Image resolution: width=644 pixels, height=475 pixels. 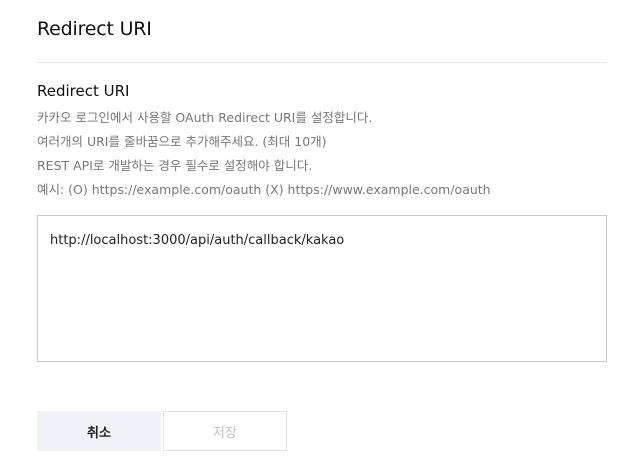 What do you see at coordinates (83, 91) in the screenshot?
I see `section-title: Redirect URI` at bounding box center [83, 91].